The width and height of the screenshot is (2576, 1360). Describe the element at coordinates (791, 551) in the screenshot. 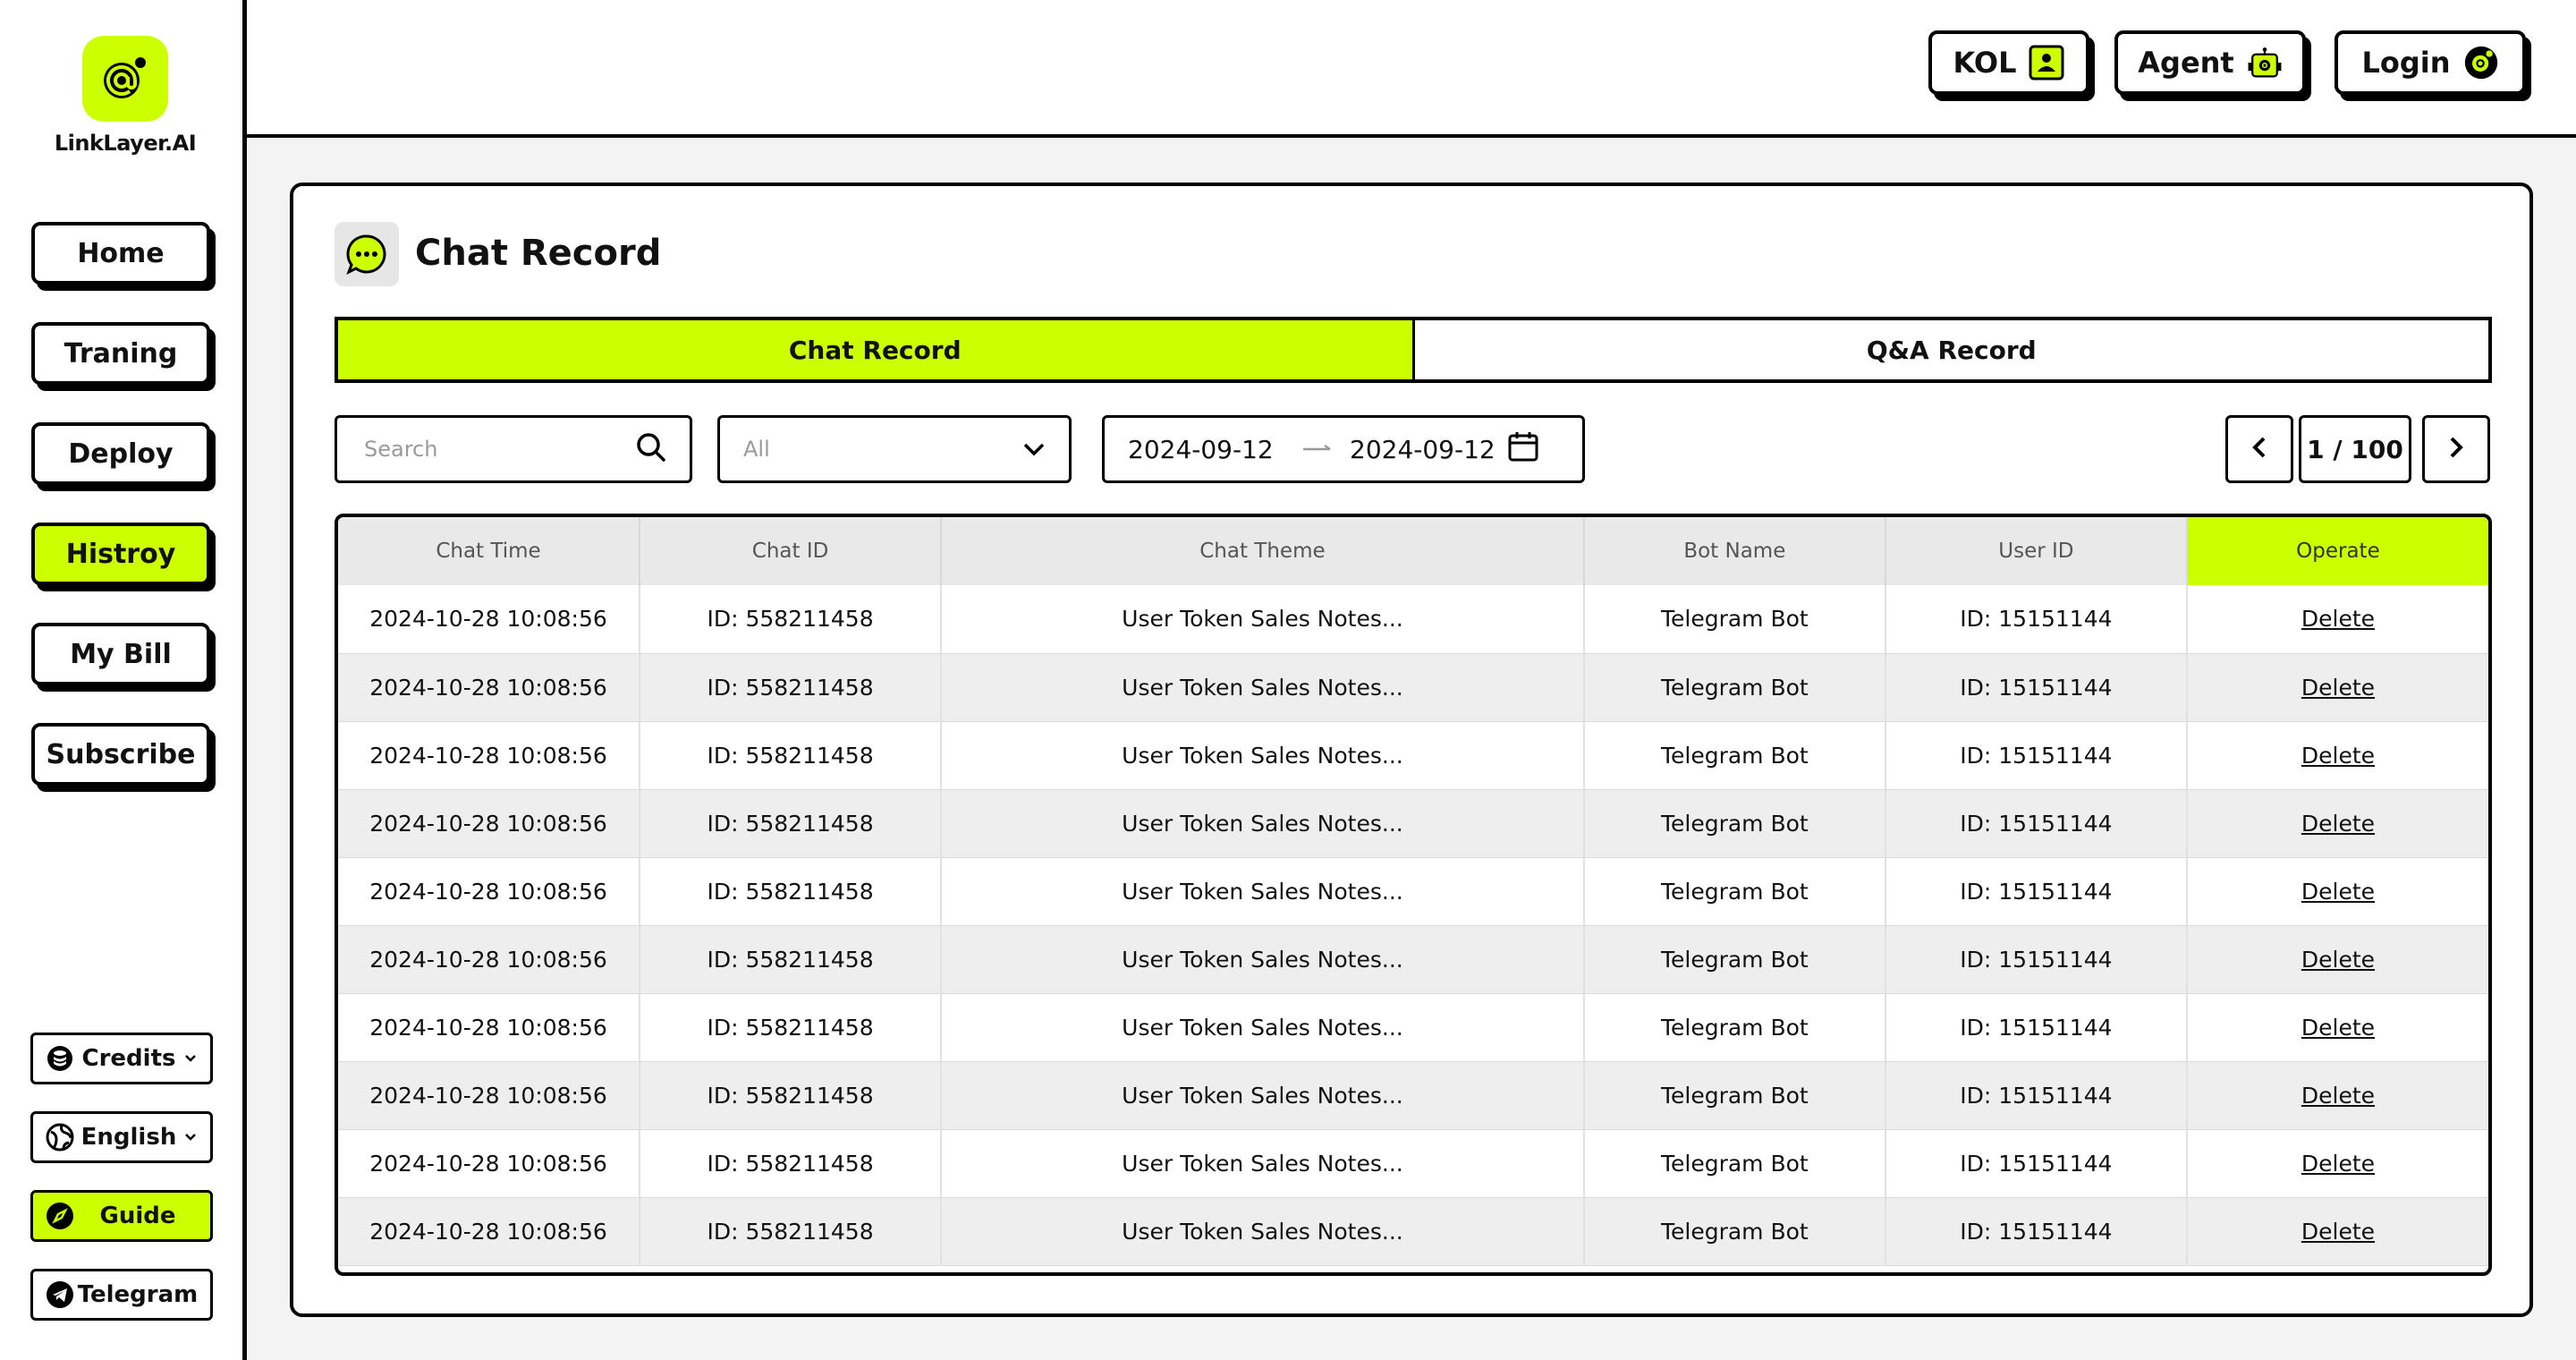

I see `column-header: Chat ID` at that location.